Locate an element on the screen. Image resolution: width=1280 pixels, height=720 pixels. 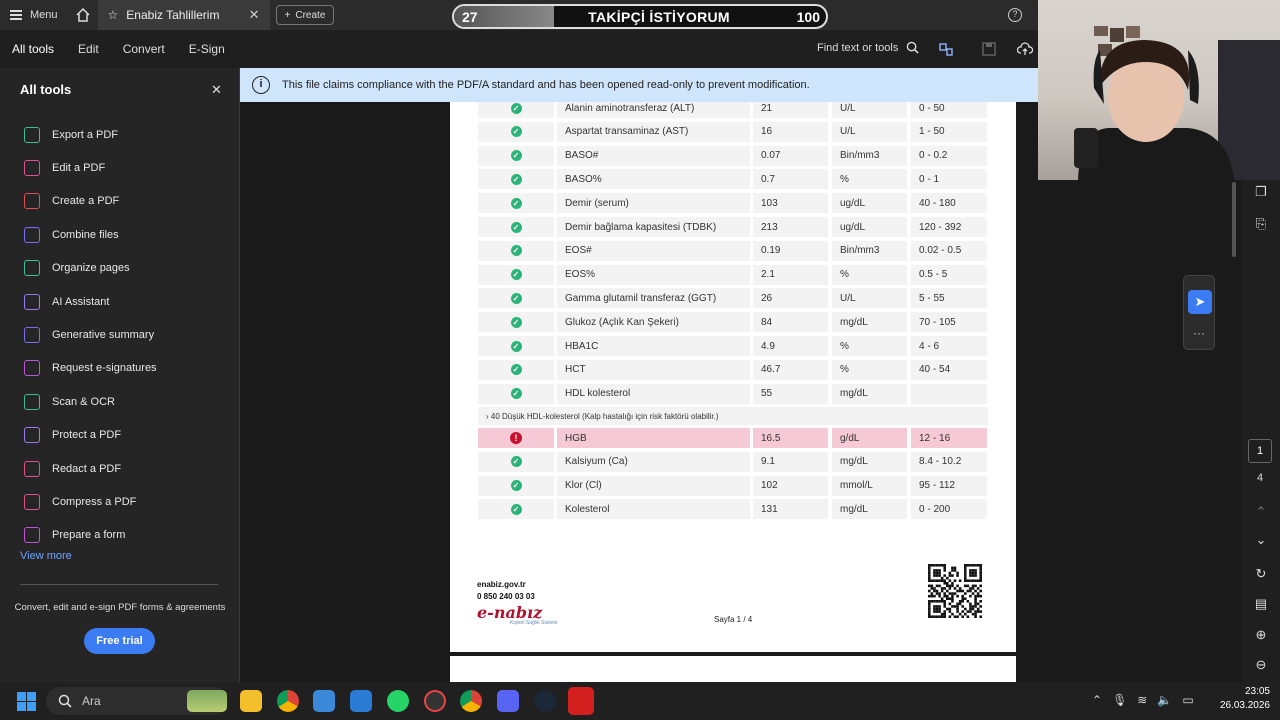
microsoft-store-icon is located at coordinates (324, 701).